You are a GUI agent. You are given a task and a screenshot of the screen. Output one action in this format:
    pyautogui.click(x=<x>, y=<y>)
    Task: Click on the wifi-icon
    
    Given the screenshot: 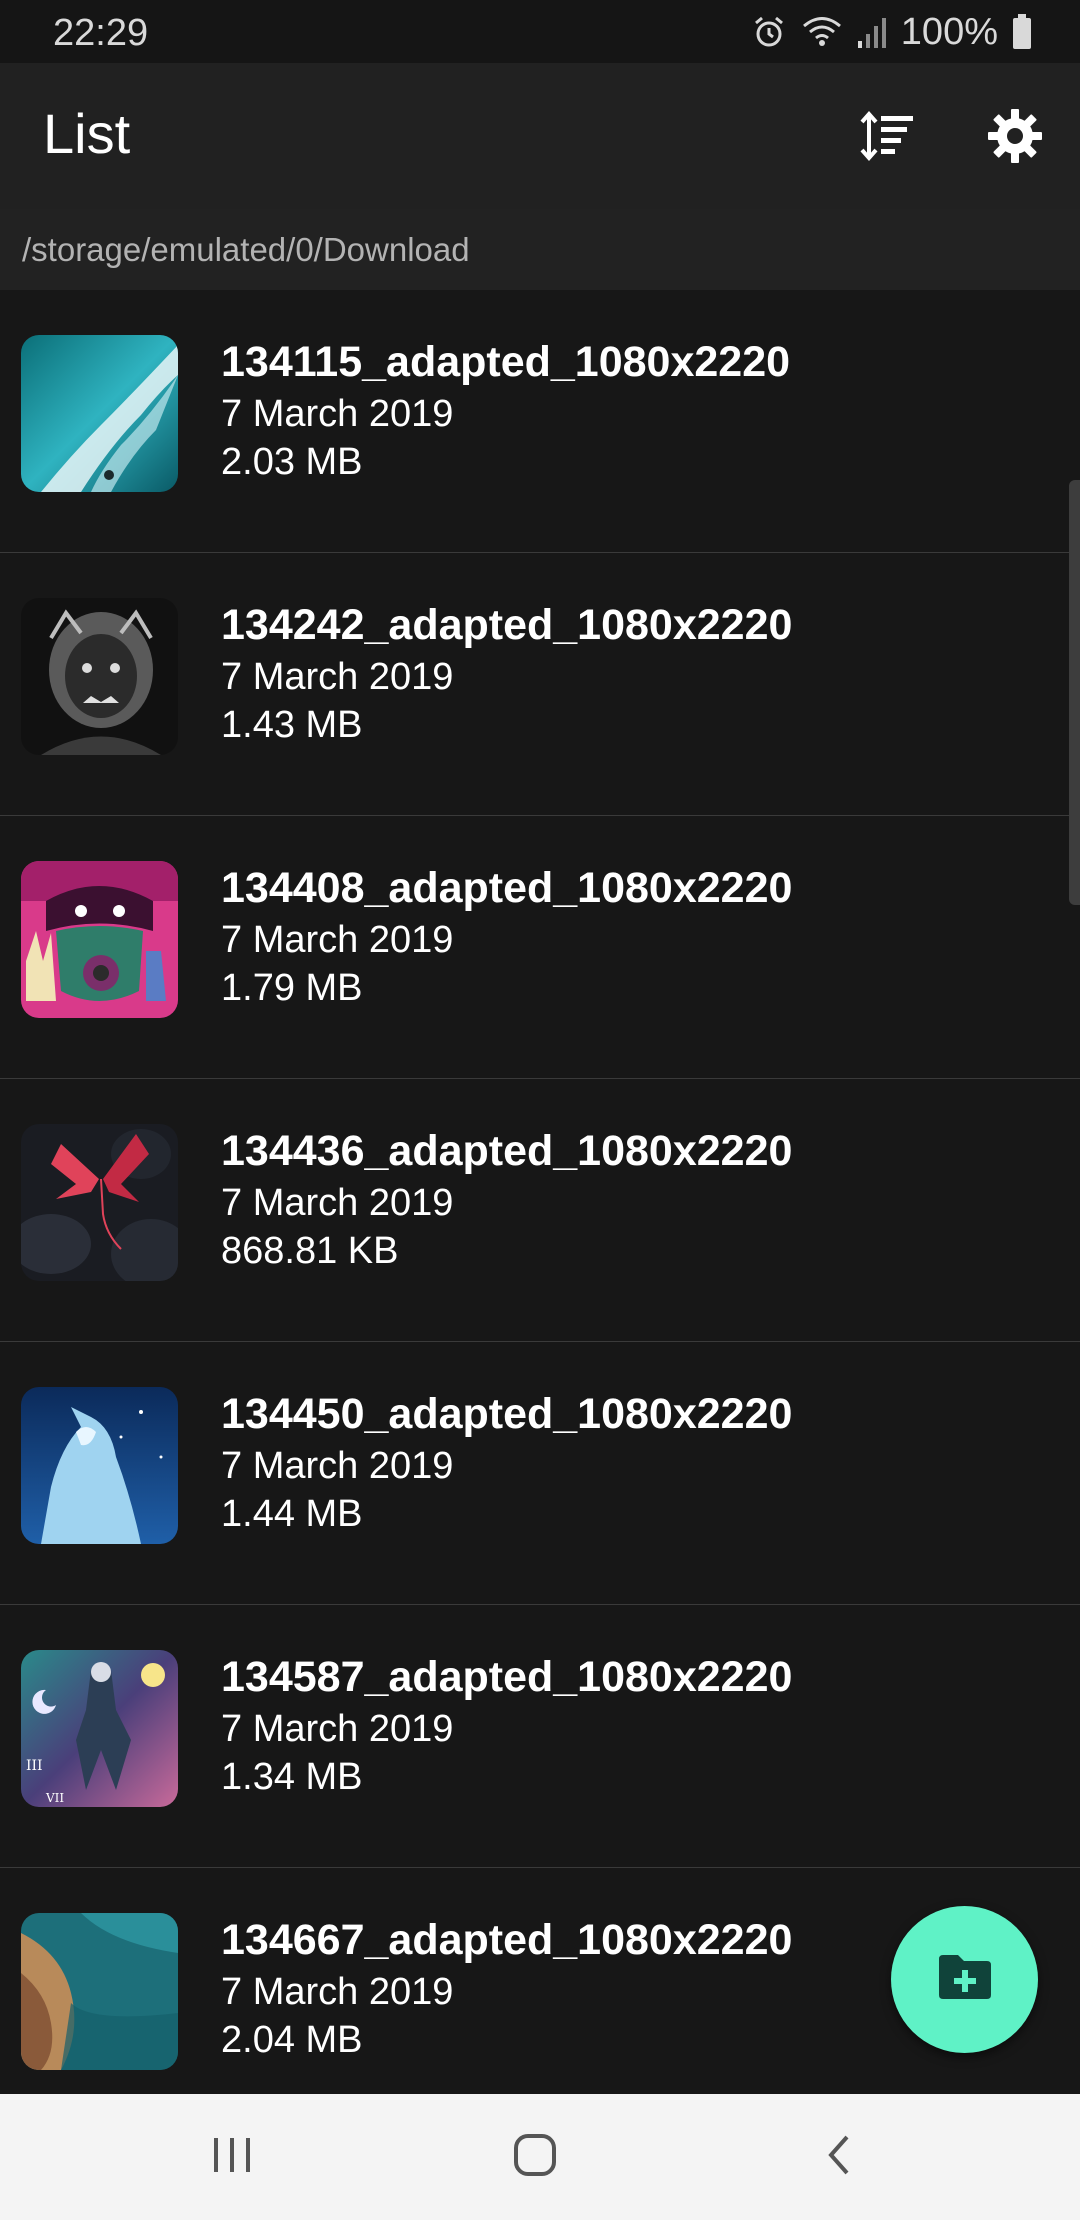 What is the action you would take?
    pyautogui.click(x=822, y=32)
    